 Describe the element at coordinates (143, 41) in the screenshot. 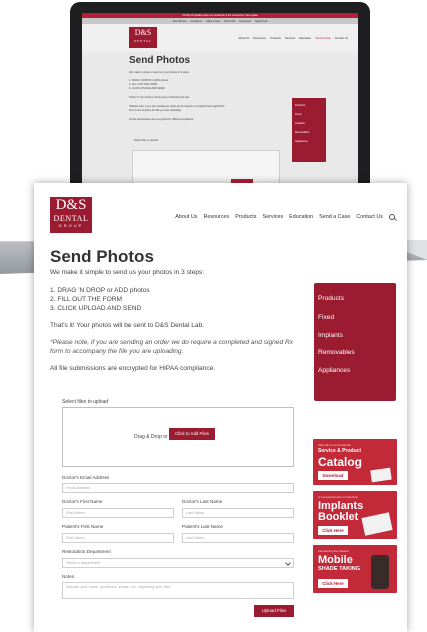

I see `laptop-logo-sub: DENTAL` at that location.